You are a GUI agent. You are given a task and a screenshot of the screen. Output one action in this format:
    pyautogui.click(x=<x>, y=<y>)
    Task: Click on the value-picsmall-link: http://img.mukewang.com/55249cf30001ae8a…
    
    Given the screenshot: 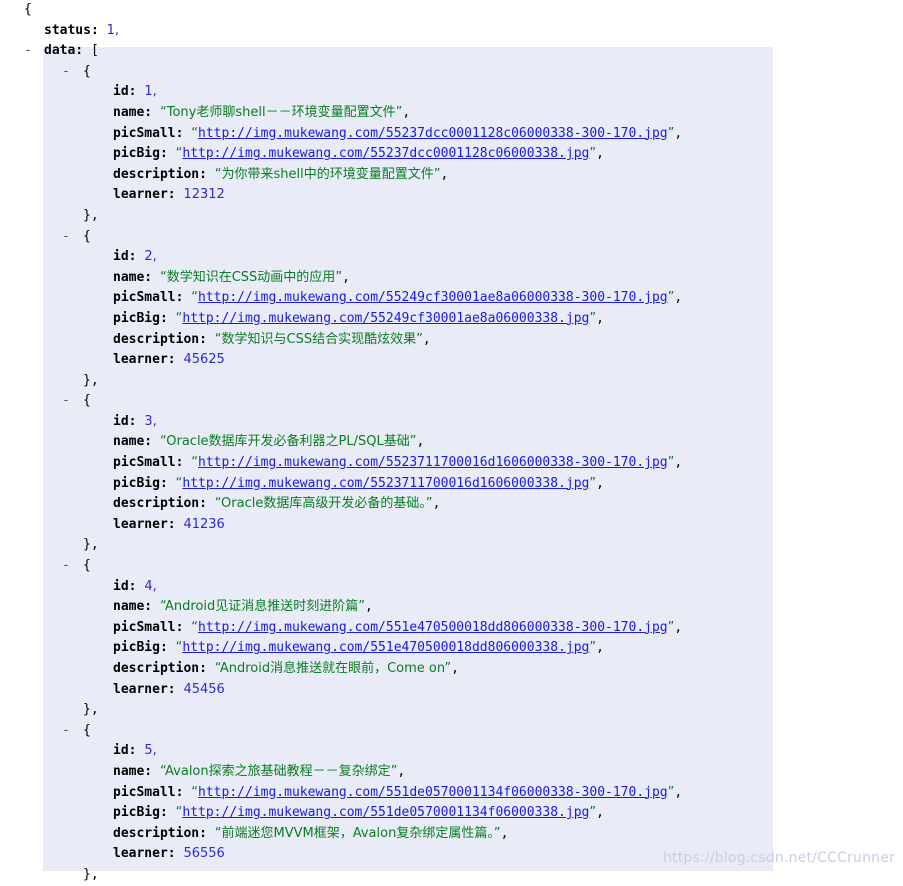 What is the action you would take?
    pyautogui.click(x=433, y=297)
    